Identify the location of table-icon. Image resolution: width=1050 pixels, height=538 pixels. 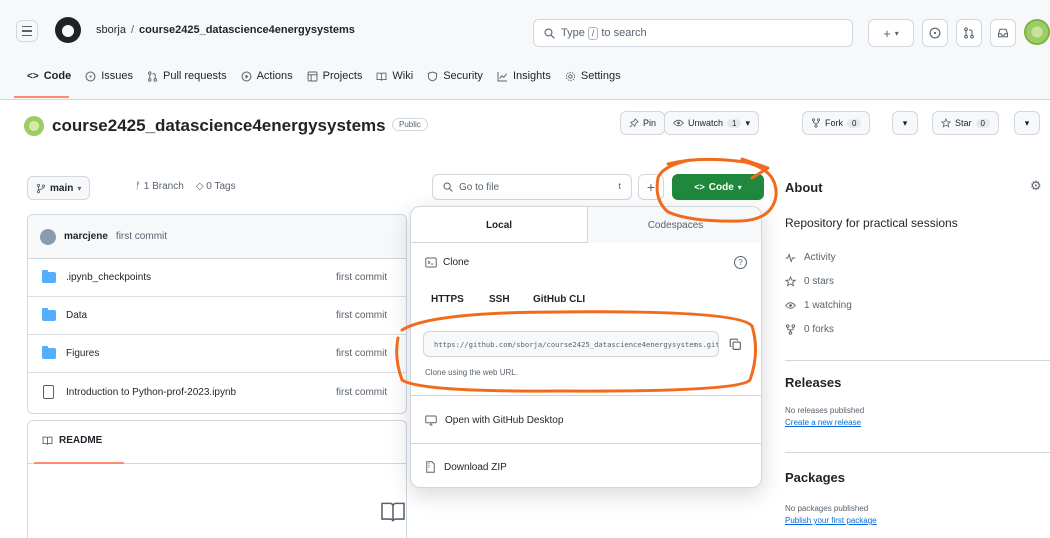
(312, 76).